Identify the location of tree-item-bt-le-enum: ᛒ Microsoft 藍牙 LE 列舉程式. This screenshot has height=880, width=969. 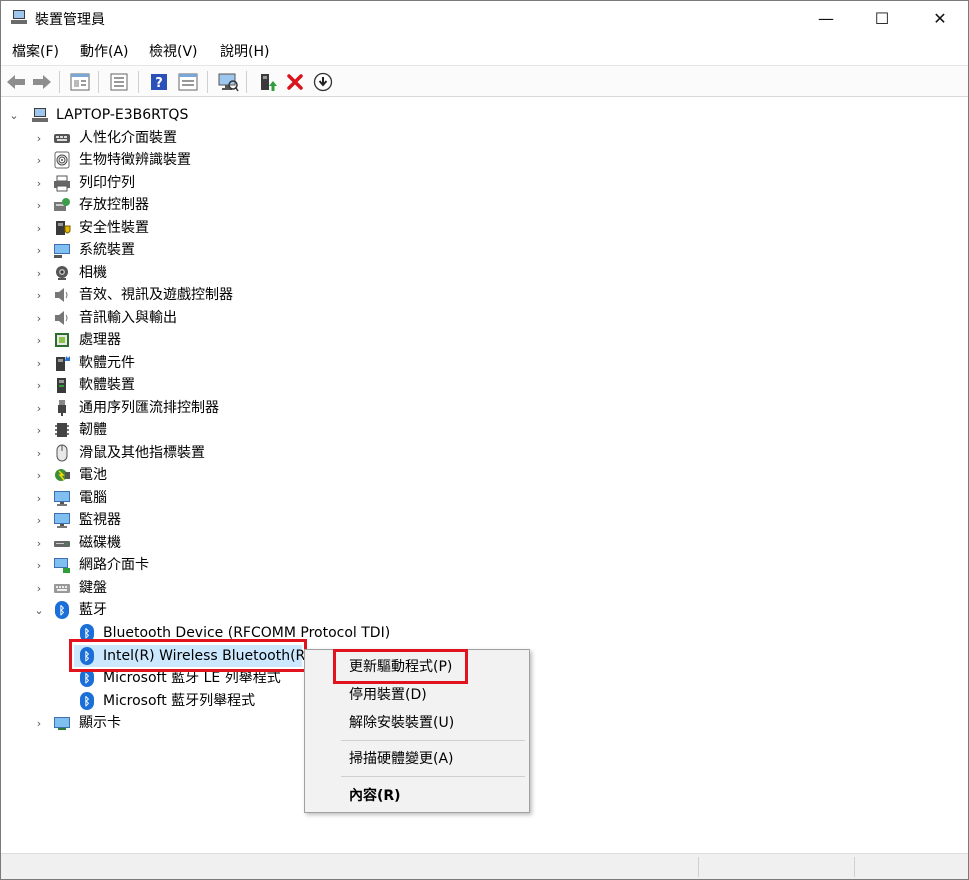
(151, 678).